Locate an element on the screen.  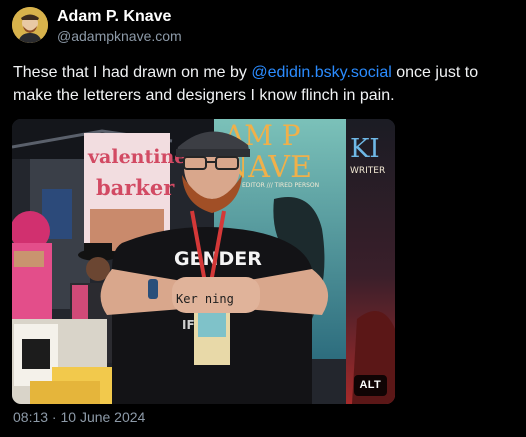
banner-center-sub: EDITOR /// TIRED PERSON is located at coordinates (280, 185).